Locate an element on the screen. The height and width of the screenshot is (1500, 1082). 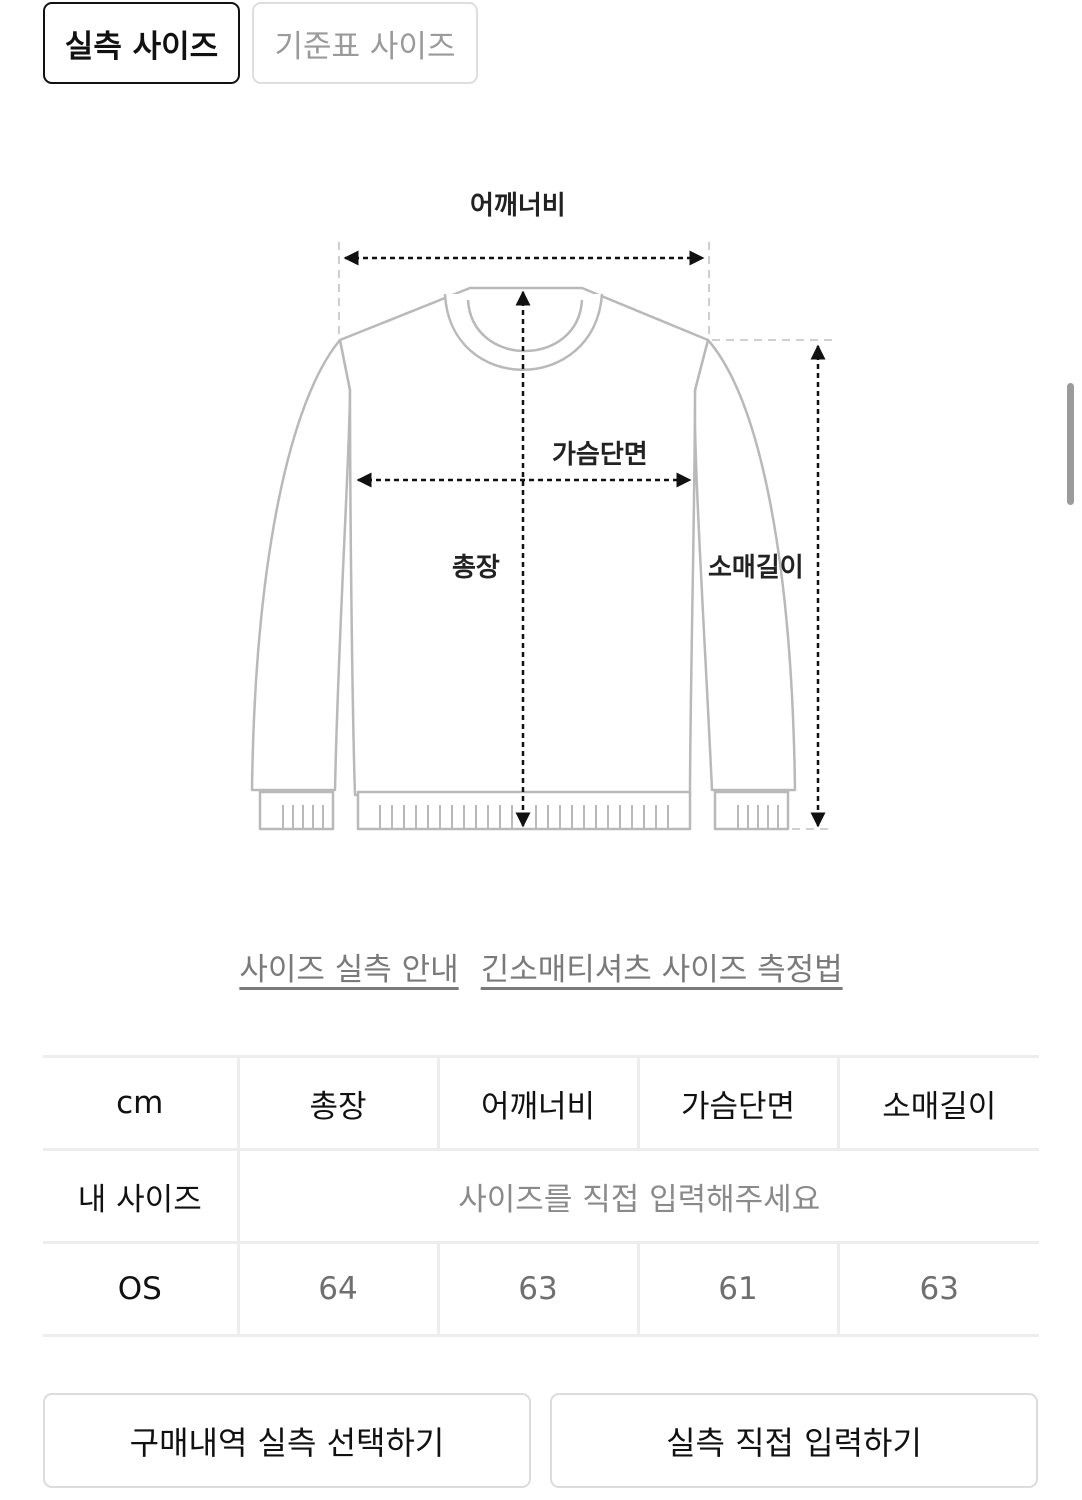
my-size-row: 내 사이즈 사이즈를 직접 입력해주세요 is located at coordinates (541, 1196).